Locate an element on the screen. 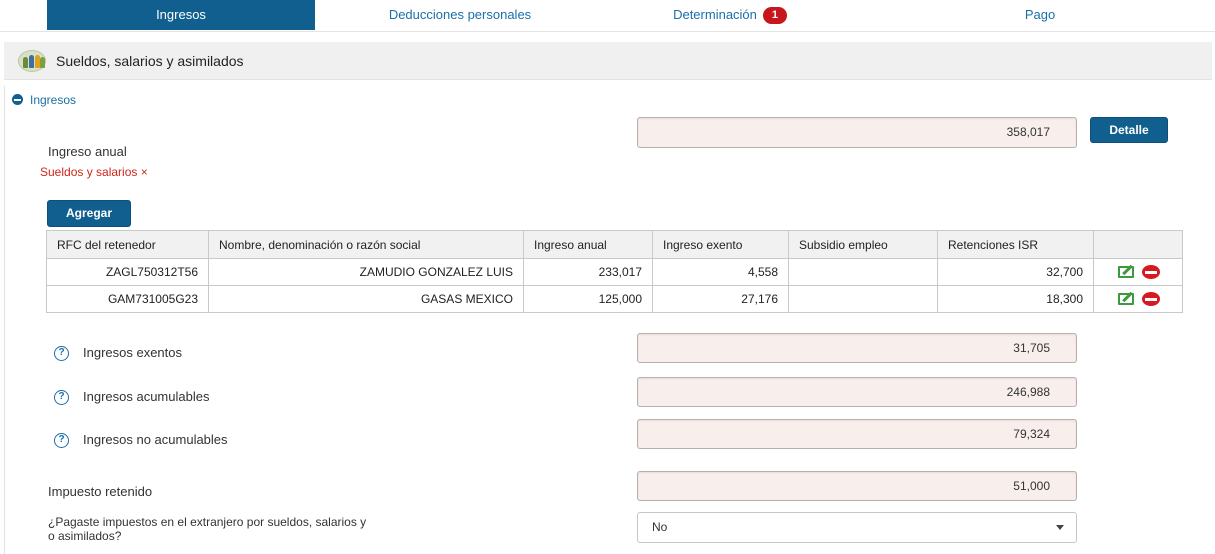 This screenshot has width=1215, height=554. column-header-rfc: RFC del retenedor is located at coordinates (127, 244).